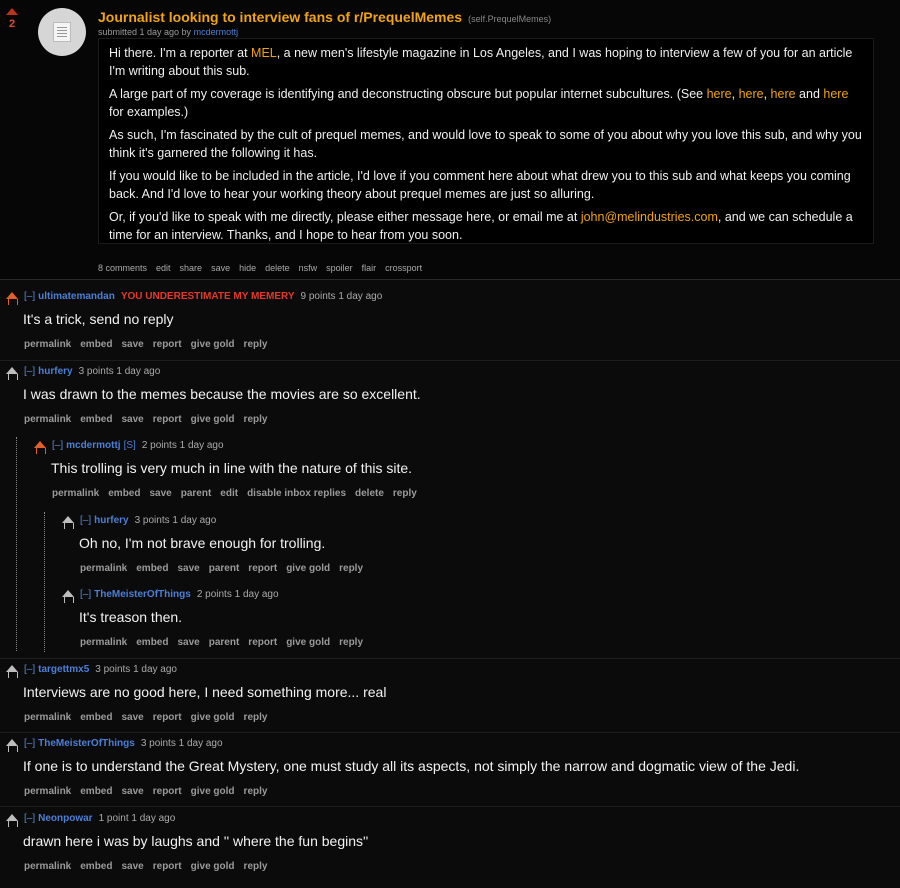  I want to click on comment-button-edit: edit, so click(229, 493).